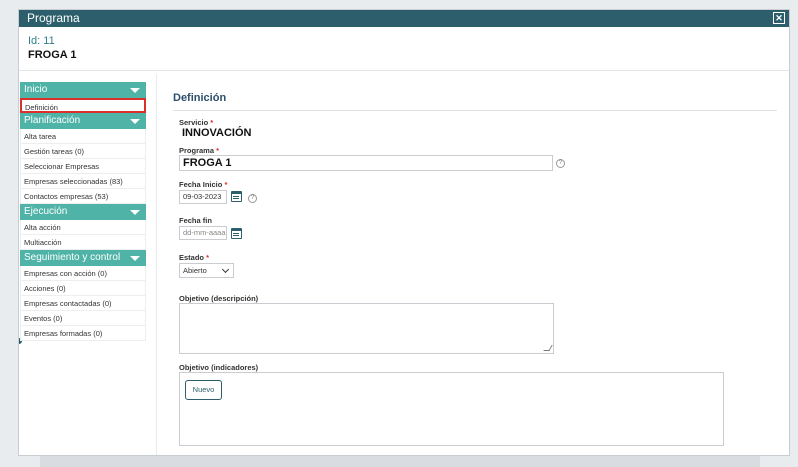 This screenshot has height=467, width=798. Describe the element at coordinates (83, 303) in the screenshot. I see `sidebar-item-empresas-contactadas: Empresas contactadas (0)` at that location.